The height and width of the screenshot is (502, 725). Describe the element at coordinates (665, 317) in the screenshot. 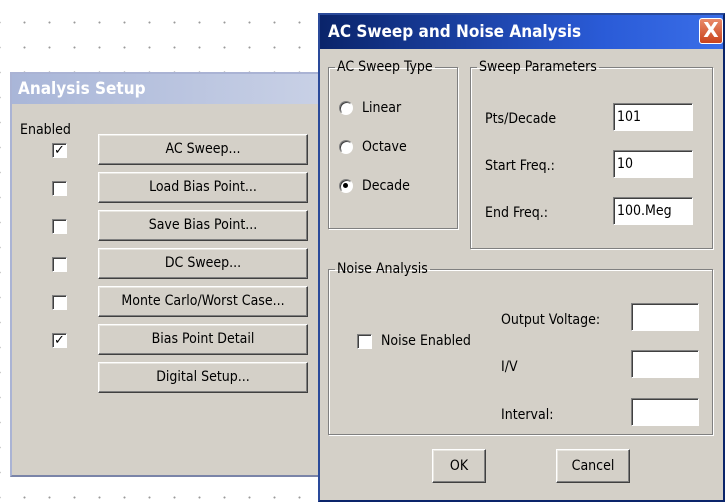

I see `output-voltage-input` at that location.